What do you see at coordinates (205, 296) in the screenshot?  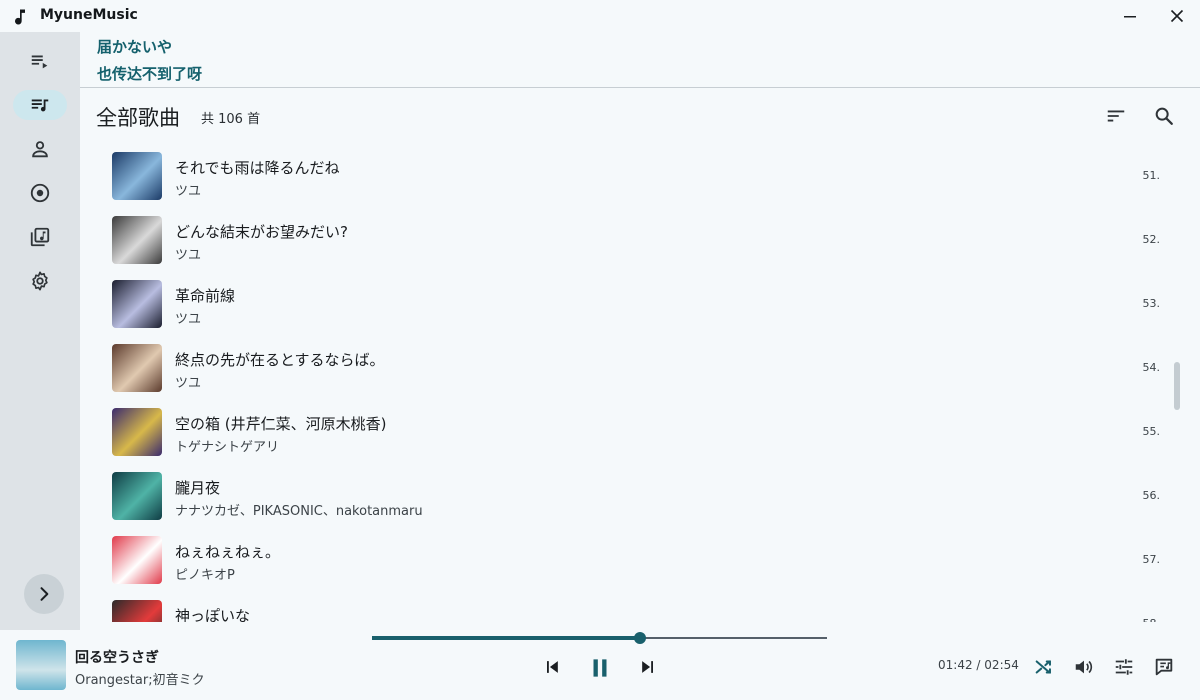 I see `song-title: 革命前線` at bounding box center [205, 296].